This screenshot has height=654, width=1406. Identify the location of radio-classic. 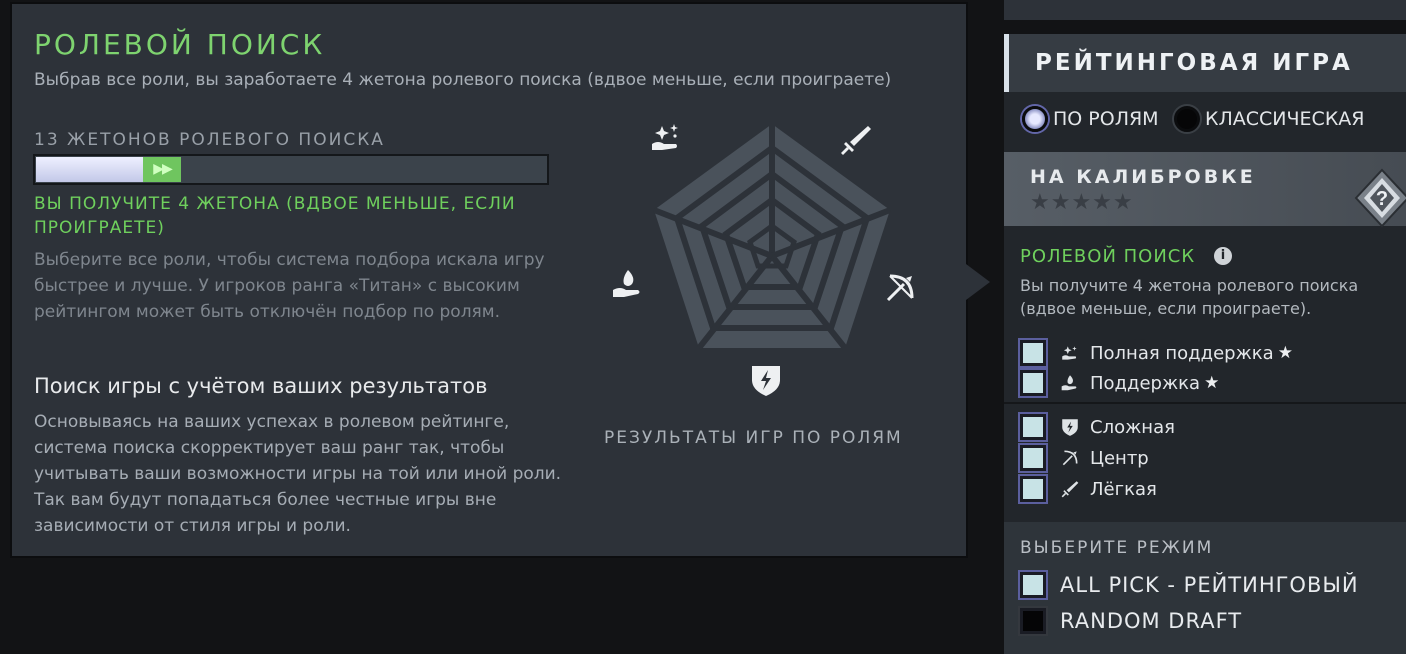
(1187, 119).